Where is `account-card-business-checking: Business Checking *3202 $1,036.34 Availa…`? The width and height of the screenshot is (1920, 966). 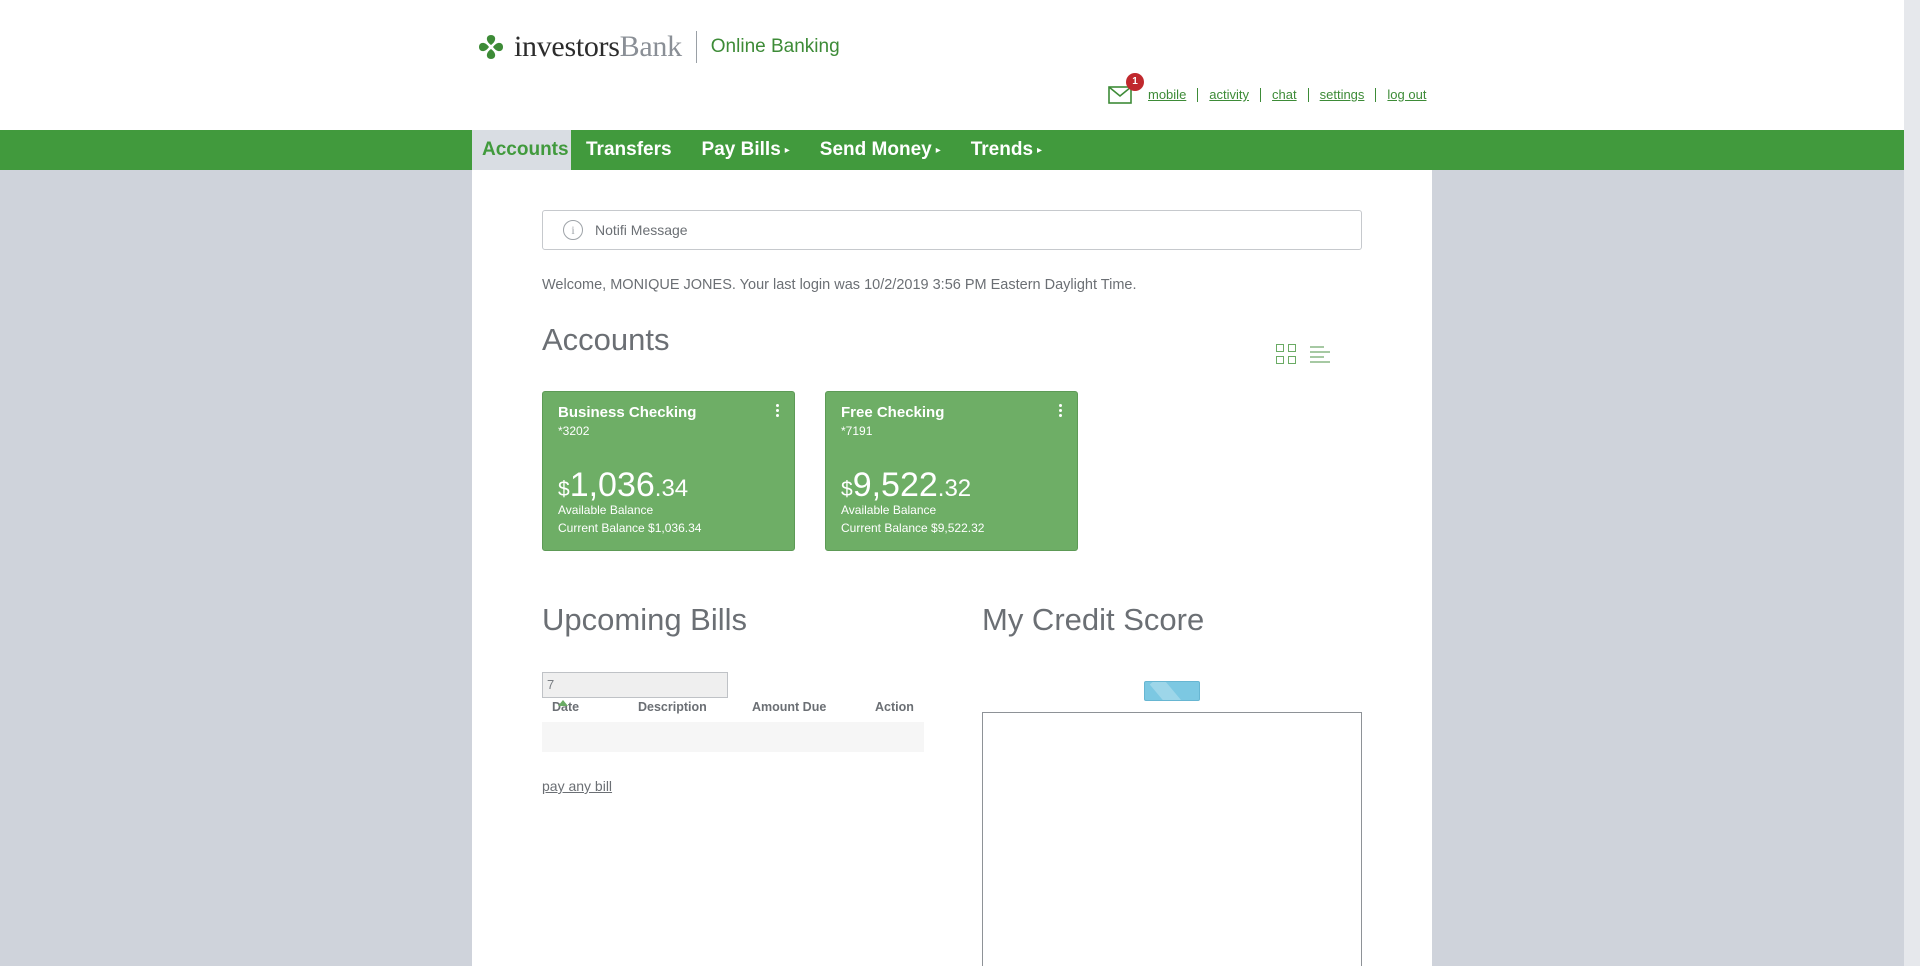
account-card-business-checking: Business Checking *3202 $1,036.34 Availa… is located at coordinates (668, 471).